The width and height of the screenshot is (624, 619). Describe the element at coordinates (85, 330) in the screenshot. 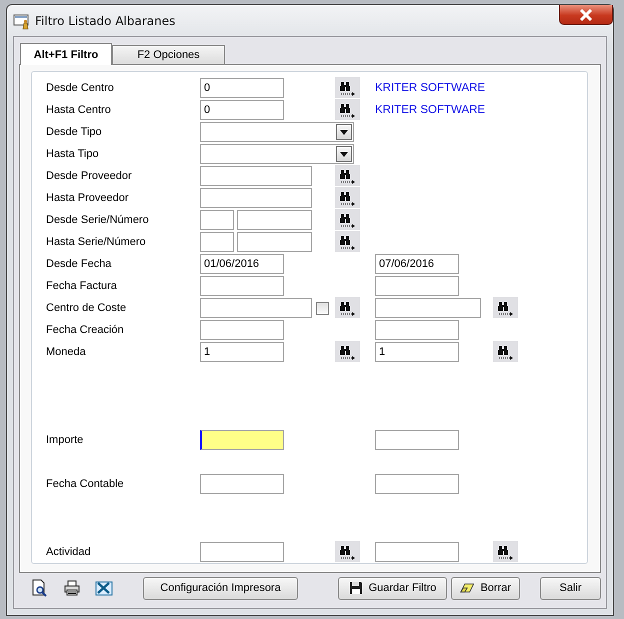

I see `field-label: Fecha Creación` at that location.